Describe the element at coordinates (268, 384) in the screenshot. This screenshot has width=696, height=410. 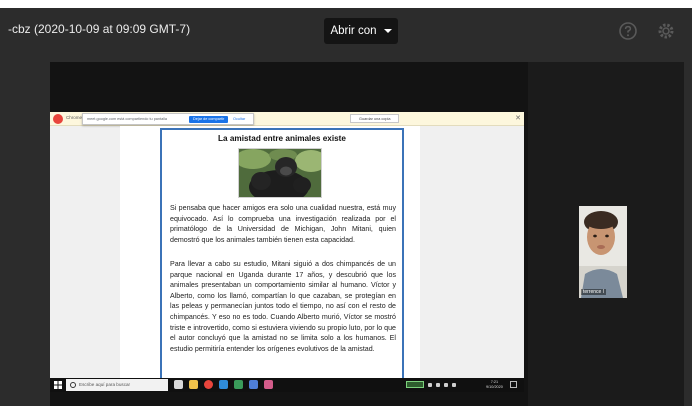
I see `app-icon` at that location.